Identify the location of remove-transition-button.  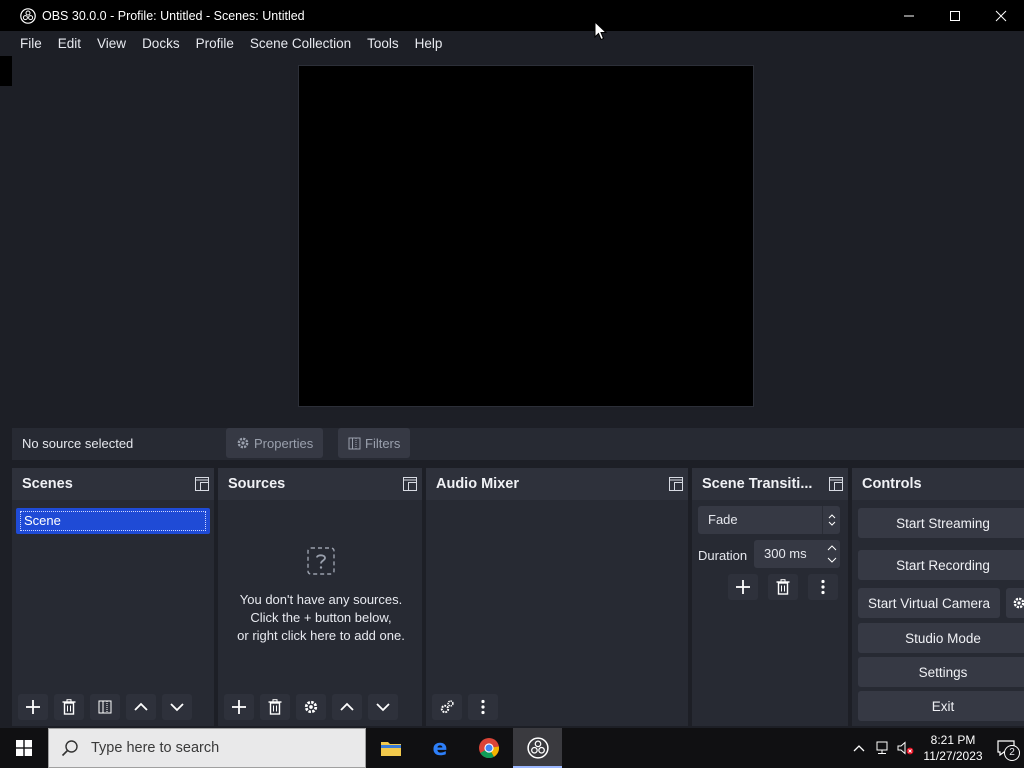
(783, 587).